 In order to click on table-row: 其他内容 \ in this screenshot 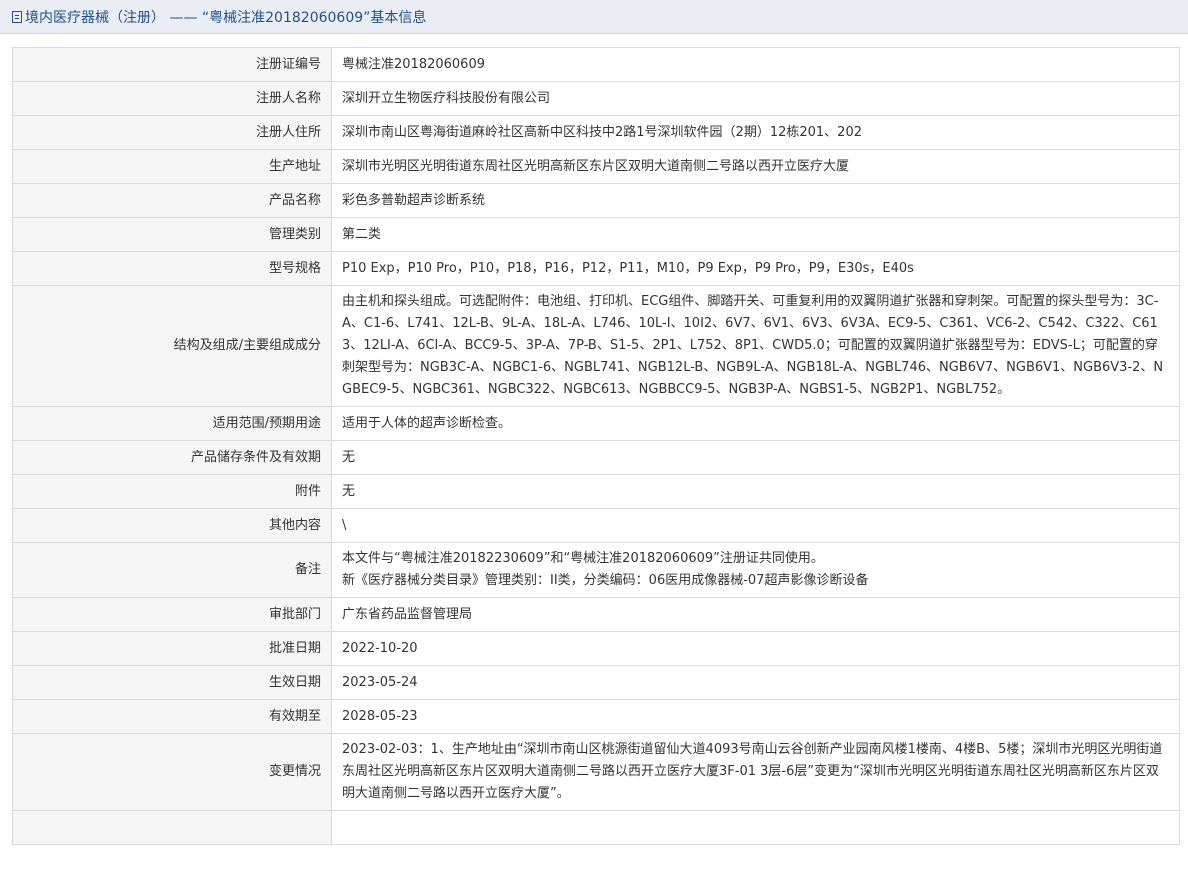, I will do `click(596, 525)`.